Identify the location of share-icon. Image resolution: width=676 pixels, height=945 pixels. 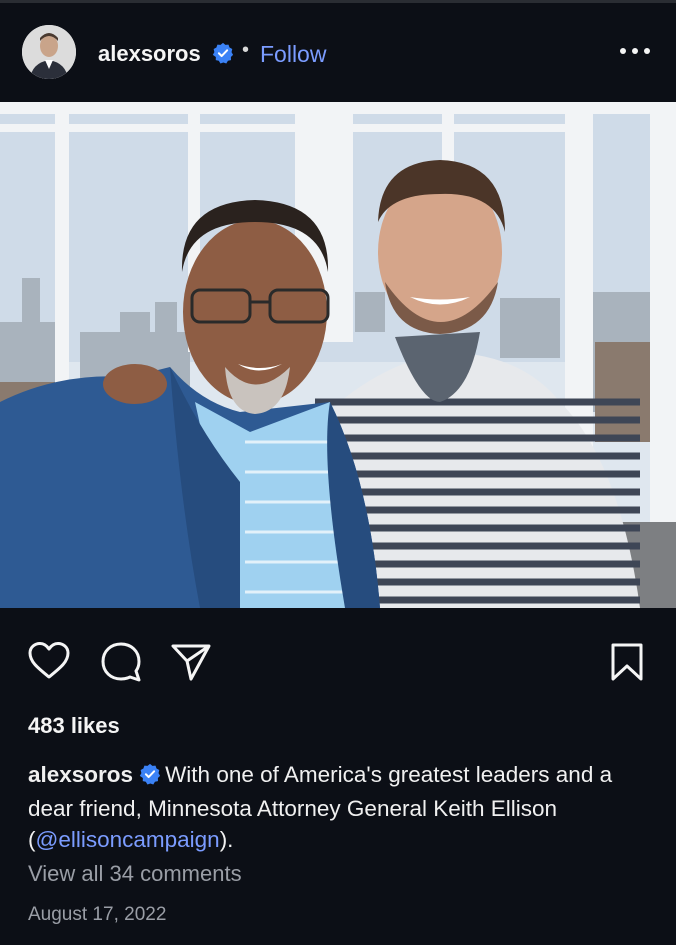
(191, 664).